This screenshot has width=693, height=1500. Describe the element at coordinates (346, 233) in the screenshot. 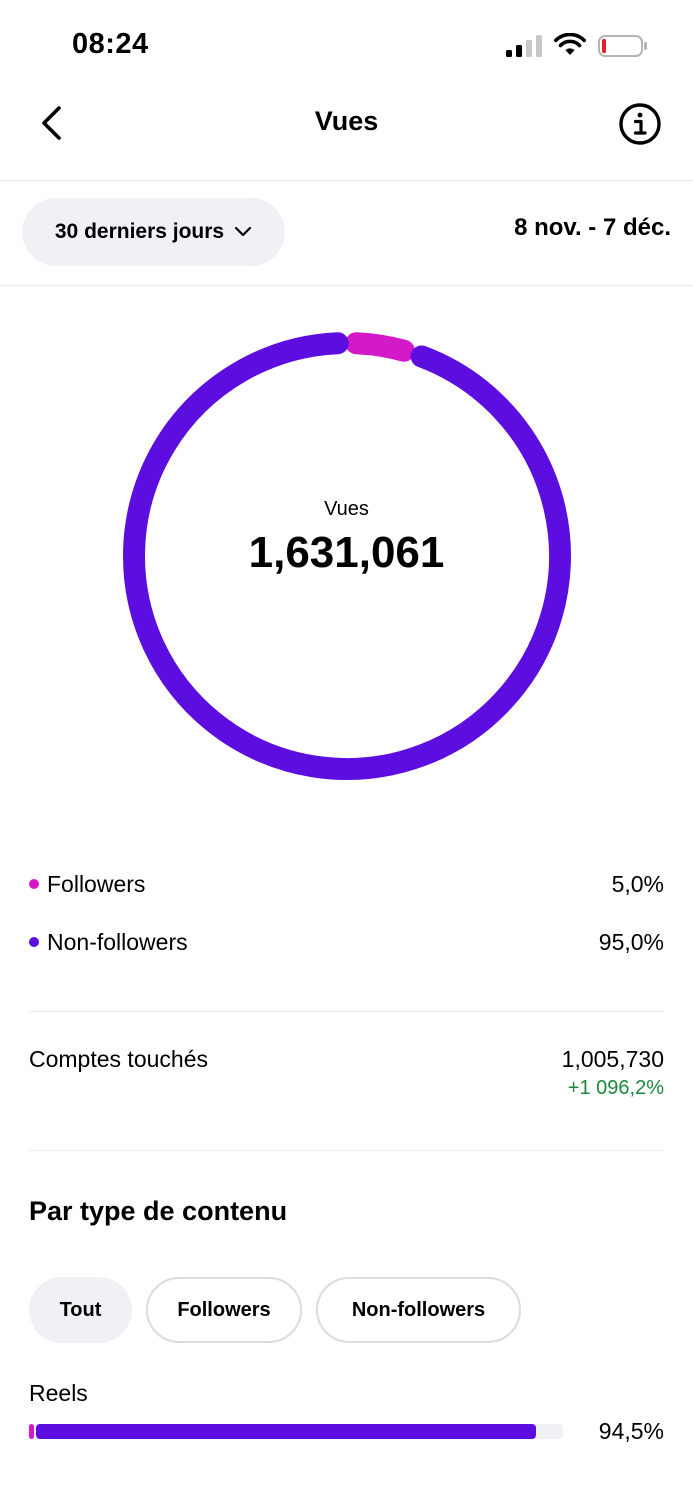

I see `filter-row: 30 derniers jours 8 nov. - 7 déc.` at that location.